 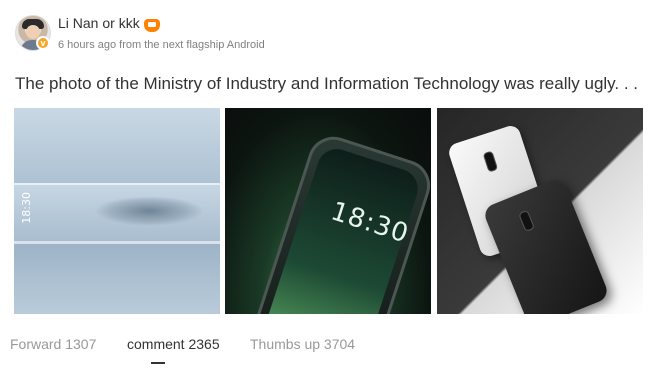 What do you see at coordinates (53, 344) in the screenshot?
I see `forward-button: Forward 1307` at bounding box center [53, 344].